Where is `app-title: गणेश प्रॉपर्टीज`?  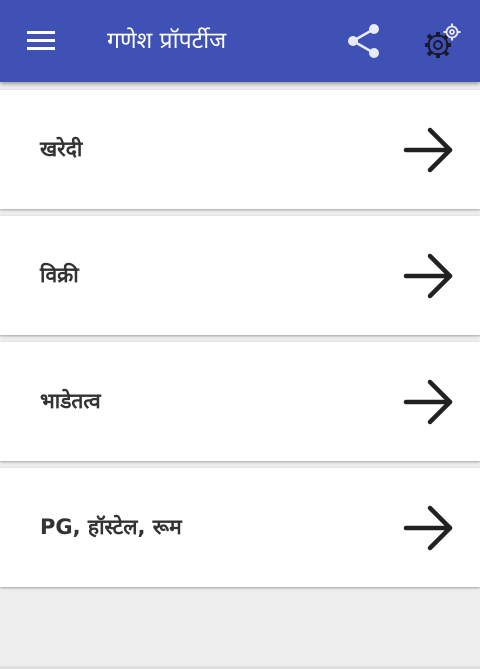
app-title: गणेश प्रॉपर्टीज is located at coordinates (167, 41).